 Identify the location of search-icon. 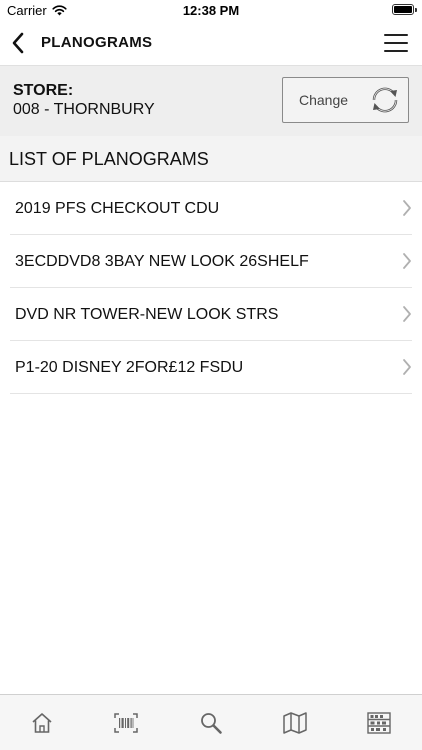
(211, 723).